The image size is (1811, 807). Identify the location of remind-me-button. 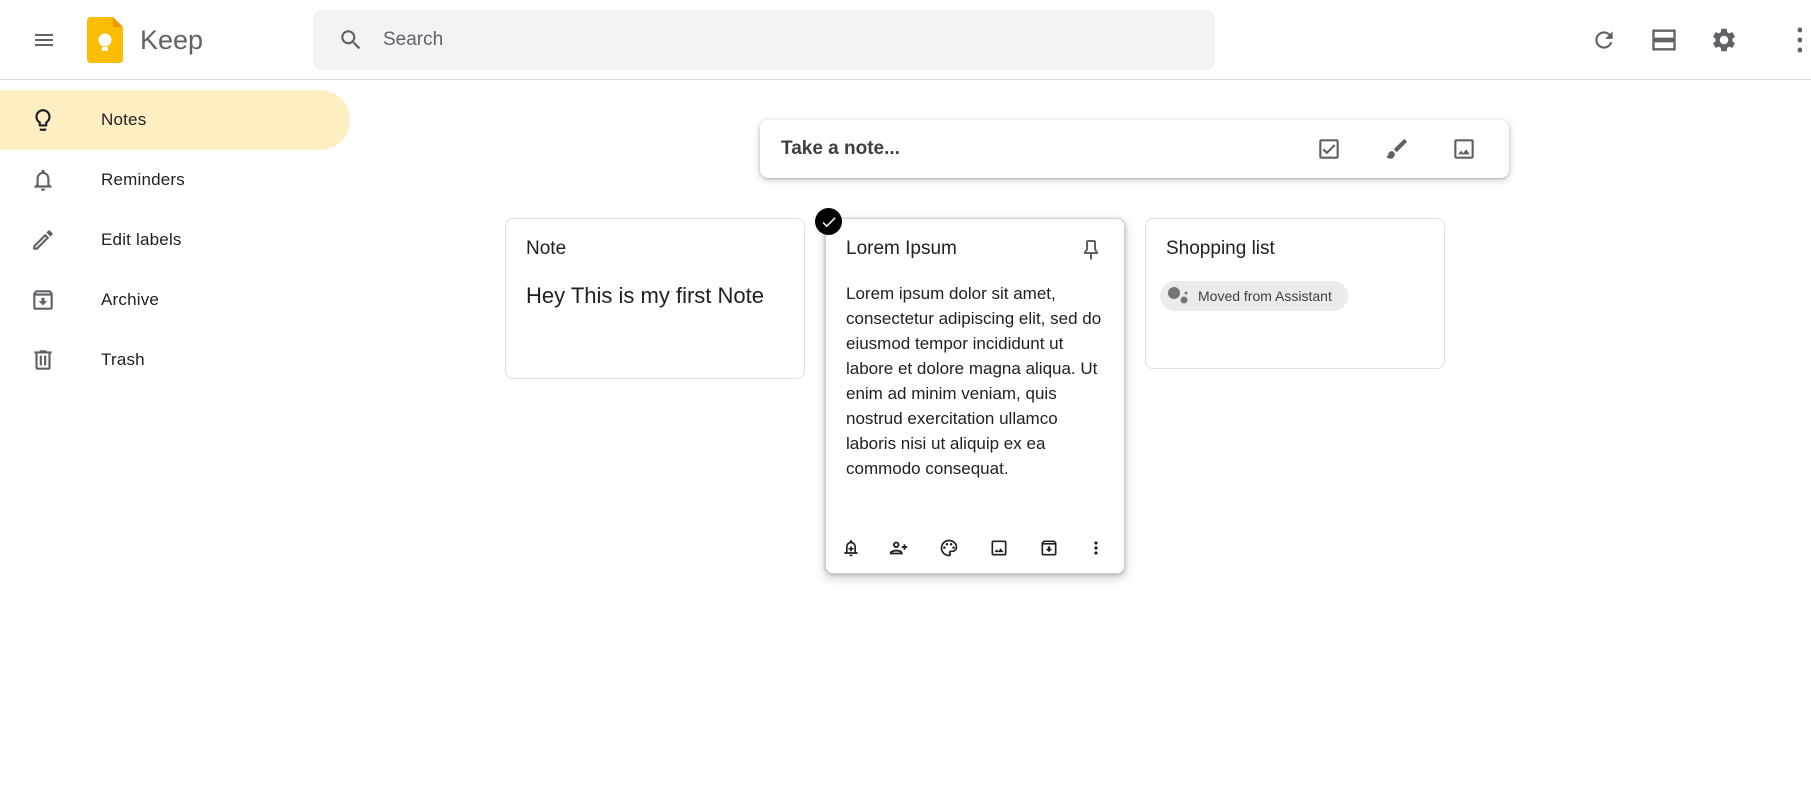
(851, 548).